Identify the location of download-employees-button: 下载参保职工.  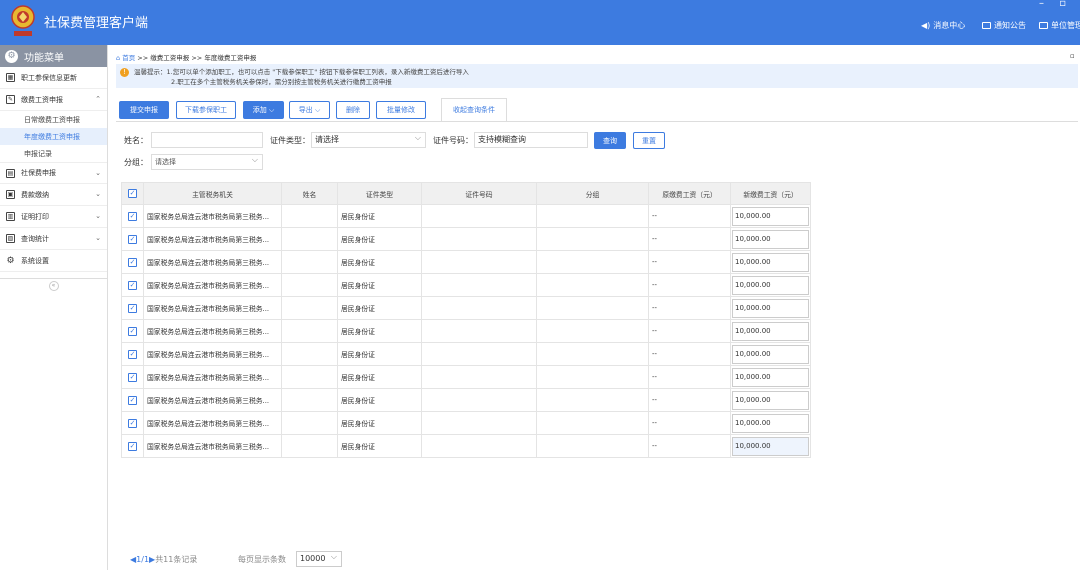
(206, 110).